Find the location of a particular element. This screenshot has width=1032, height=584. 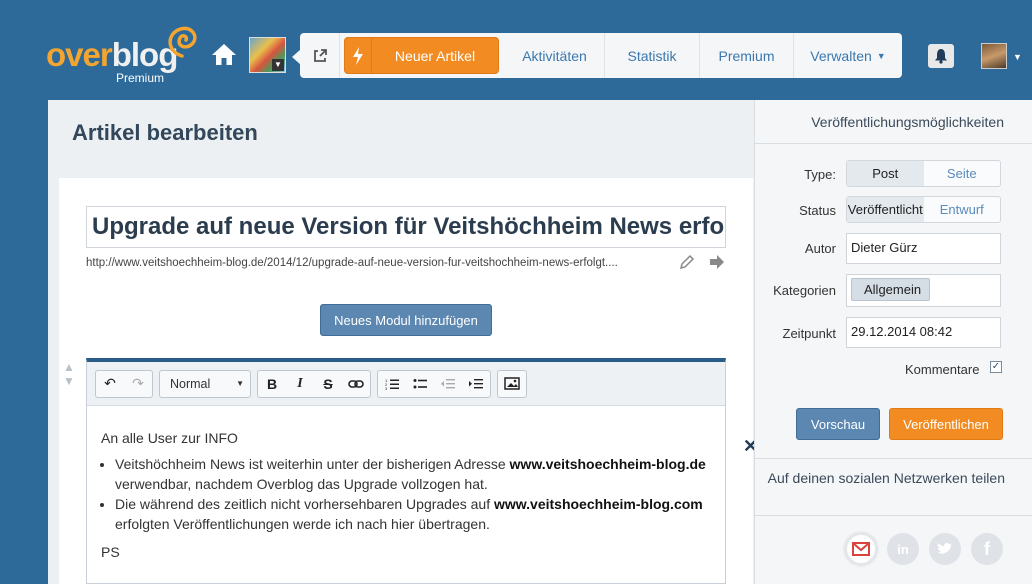

format-select-value: Normal is located at coordinates (190, 383).